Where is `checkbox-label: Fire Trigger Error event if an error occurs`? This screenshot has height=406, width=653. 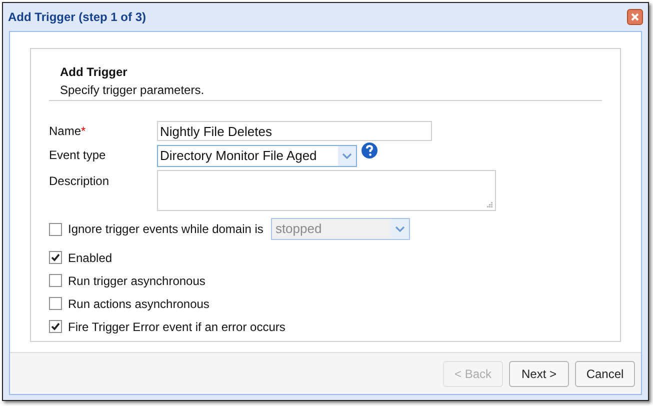
checkbox-label: Fire Trigger Error event if an error occurs is located at coordinates (177, 327).